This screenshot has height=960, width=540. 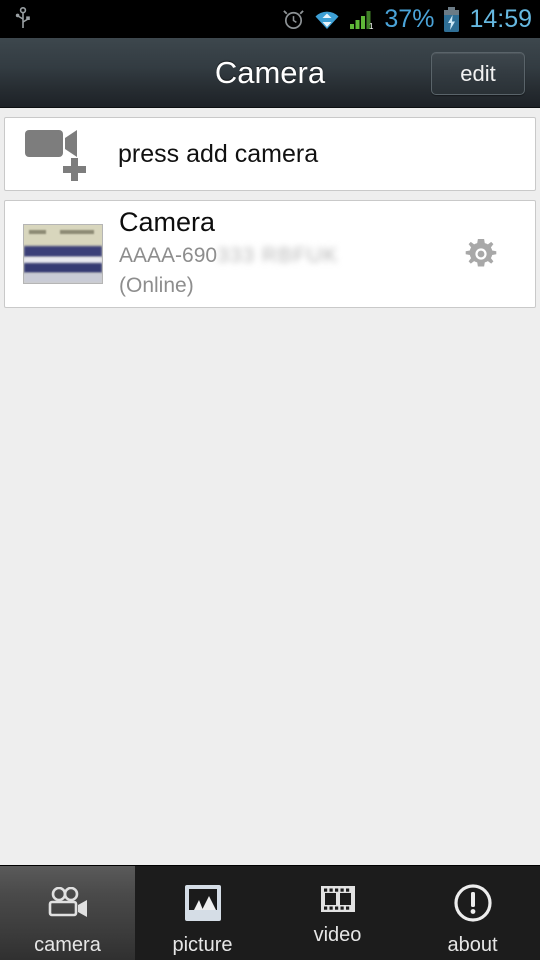 I want to click on svg-text: 1, so click(x=371, y=26).